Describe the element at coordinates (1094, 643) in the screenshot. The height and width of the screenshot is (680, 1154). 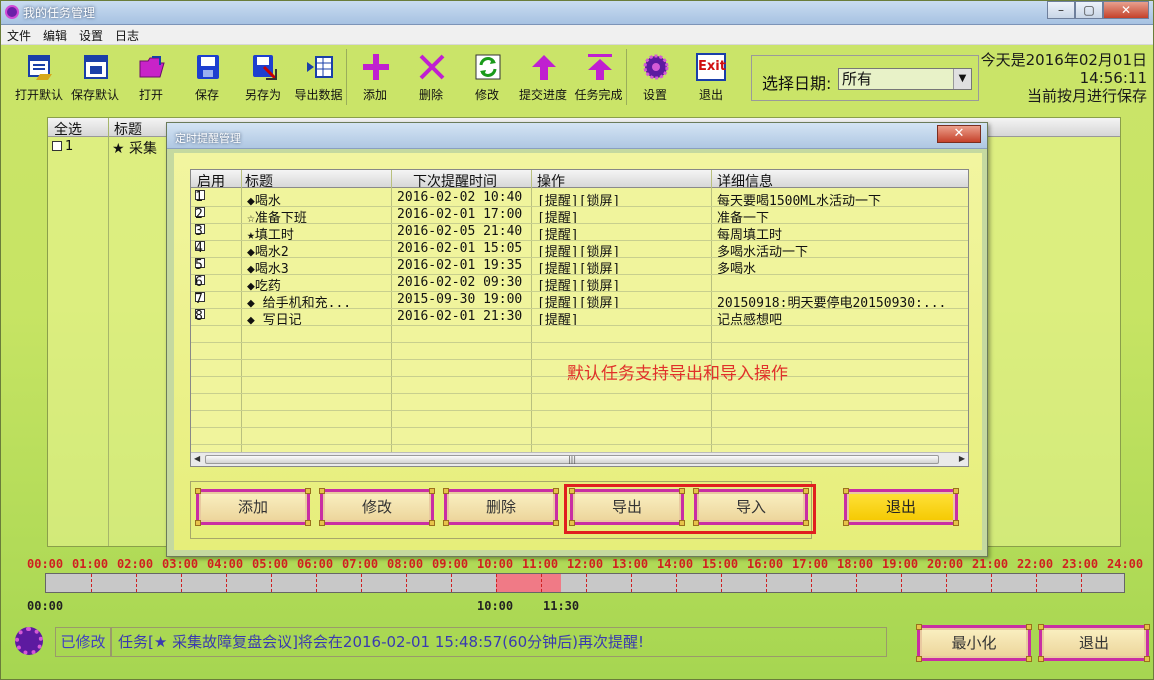
I see `status-exit-button: 退出` at that location.